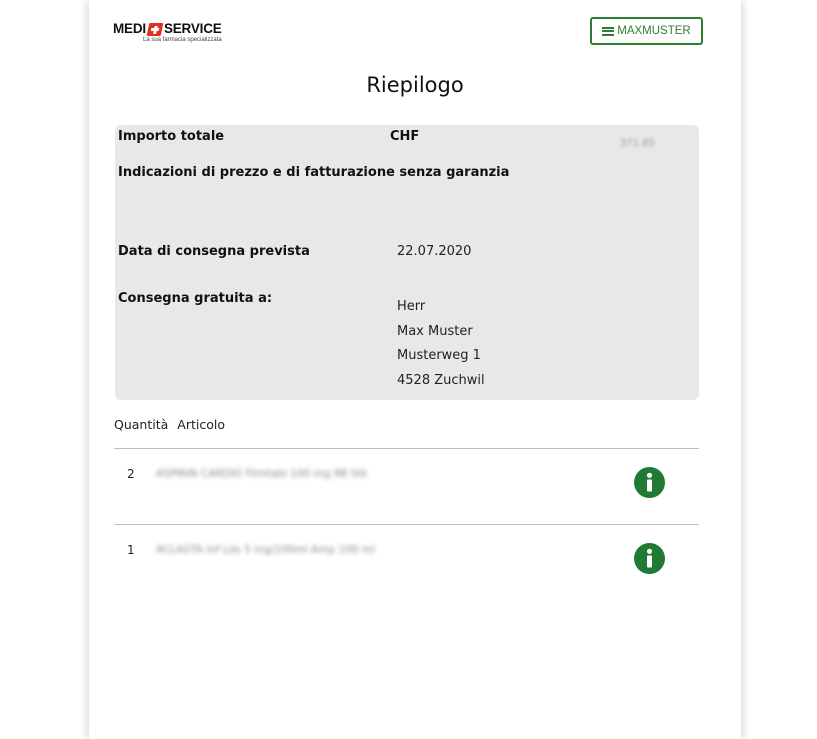  I want to click on delivery-date-label: Data di consegna prevista, so click(214, 251).